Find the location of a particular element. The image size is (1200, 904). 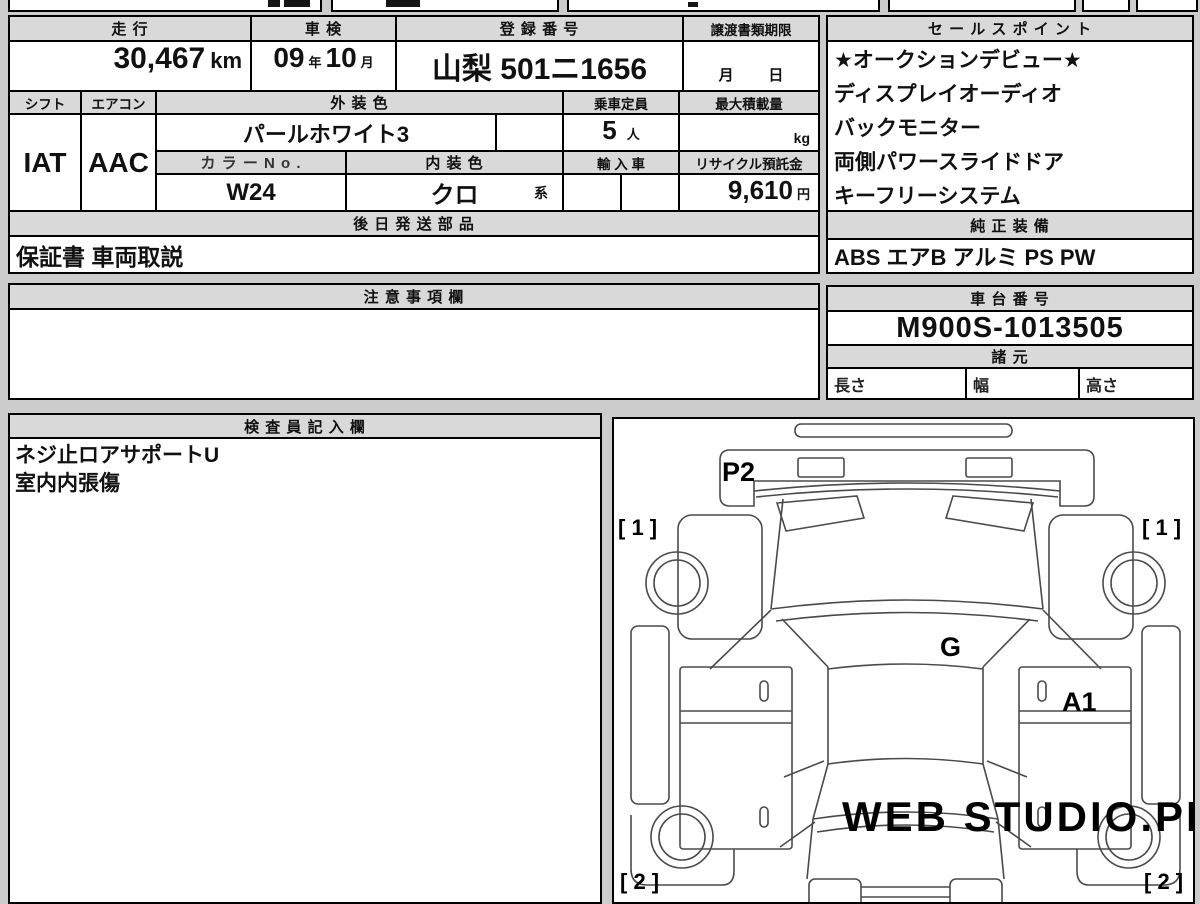

mark-rear-right-2: [ 2 ] is located at coordinates (1163, 881).